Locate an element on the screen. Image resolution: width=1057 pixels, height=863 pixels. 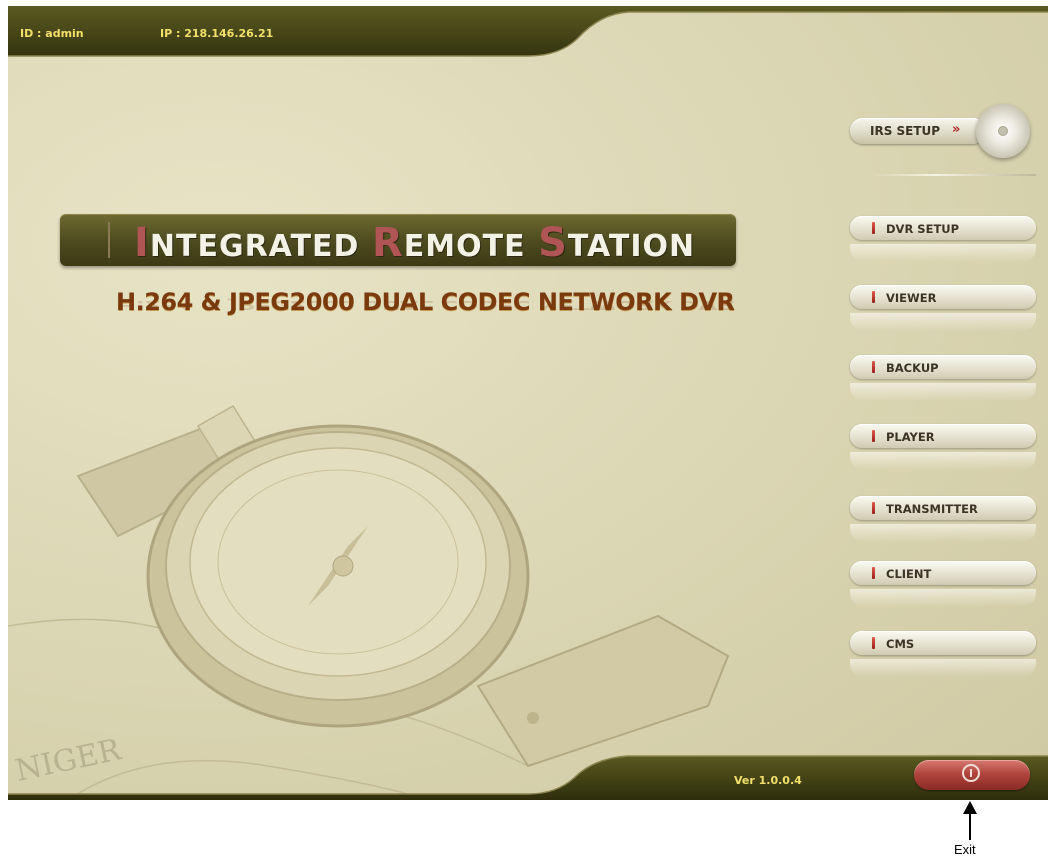
title-initial-i: I is located at coordinates (142, 243).